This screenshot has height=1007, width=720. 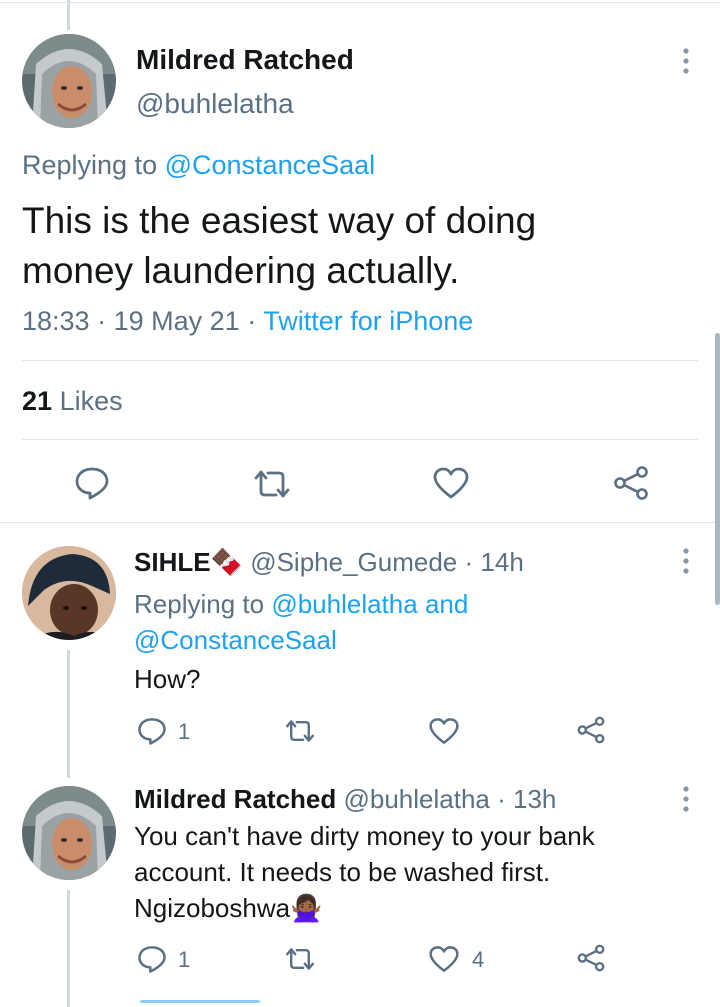 I want to click on likes-summary: 21 Likes, so click(x=72, y=401).